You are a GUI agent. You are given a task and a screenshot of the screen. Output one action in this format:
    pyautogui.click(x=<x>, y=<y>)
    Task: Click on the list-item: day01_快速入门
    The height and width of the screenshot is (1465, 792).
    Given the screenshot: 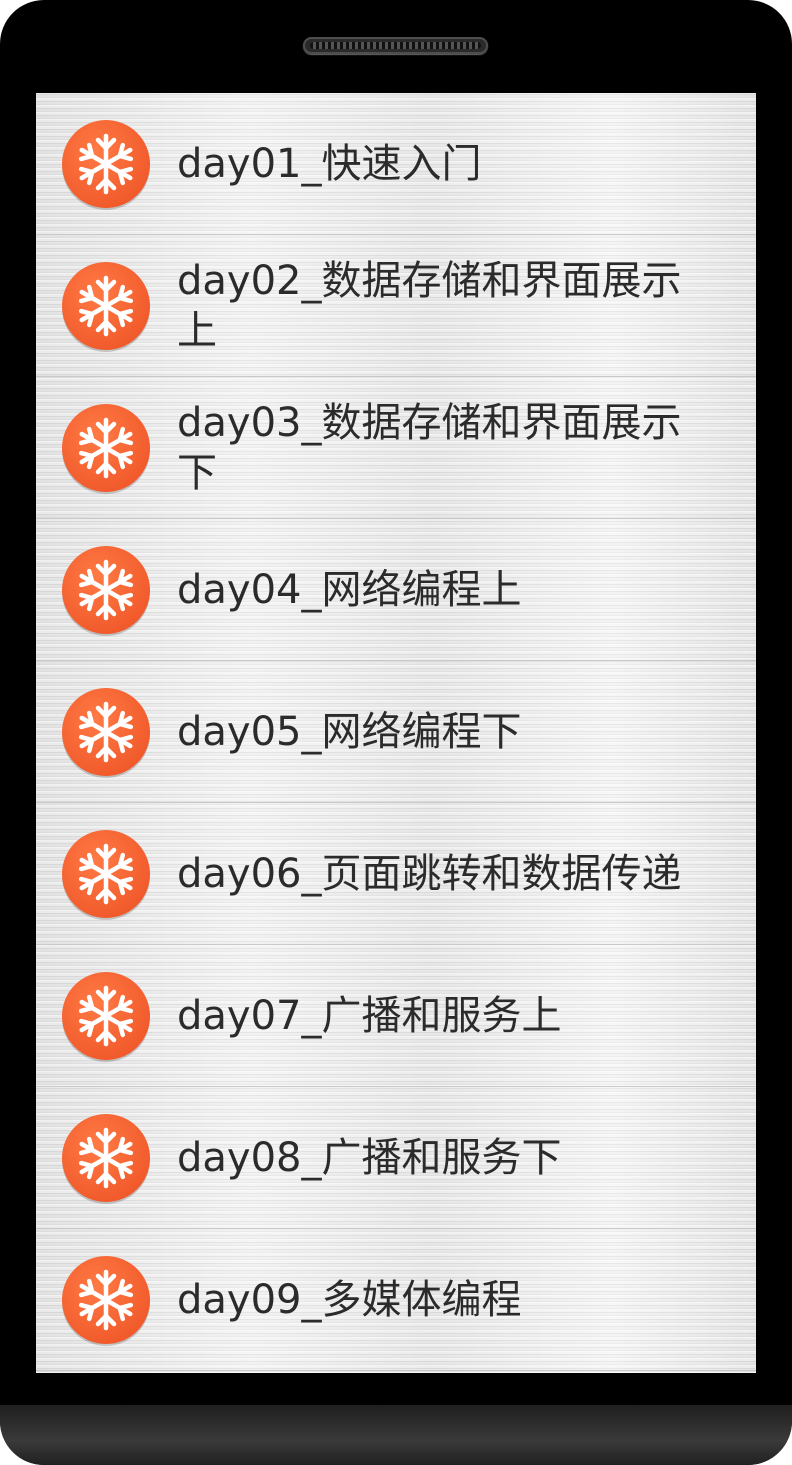 What is the action you would take?
    pyautogui.click(x=396, y=164)
    